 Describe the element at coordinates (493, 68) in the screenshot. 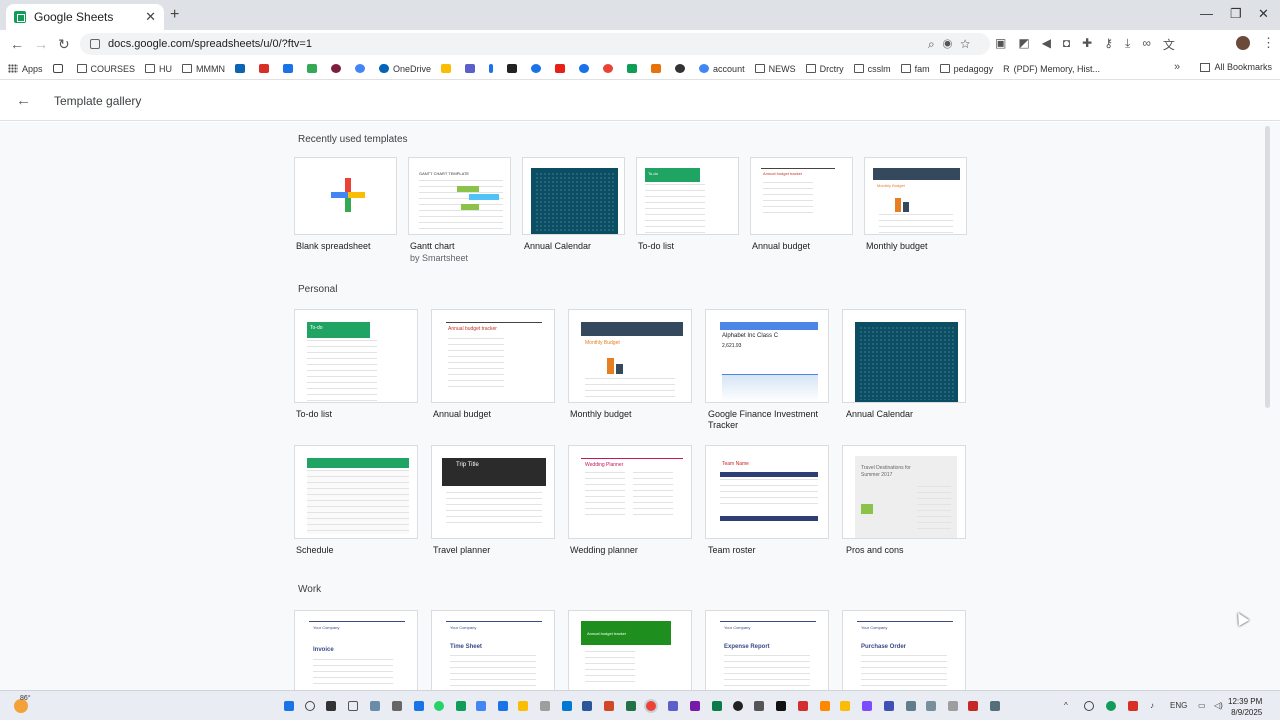

I see `bookmark-info` at that location.